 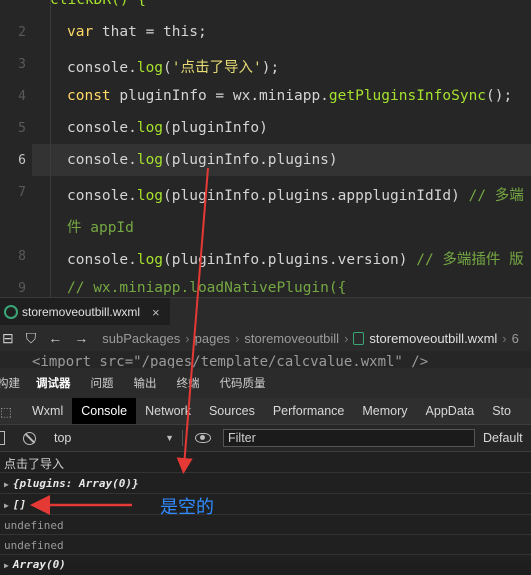 What do you see at coordinates (212, 338) in the screenshot?
I see `breadcrumb-item: pages` at bounding box center [212, 338].